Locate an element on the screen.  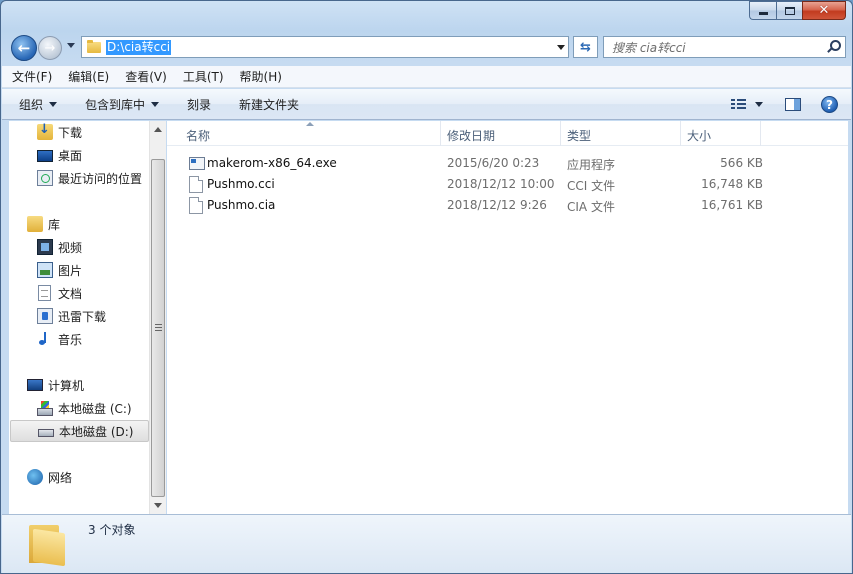
nav-item-documents: 文档 is located at coordinates (93, 293).